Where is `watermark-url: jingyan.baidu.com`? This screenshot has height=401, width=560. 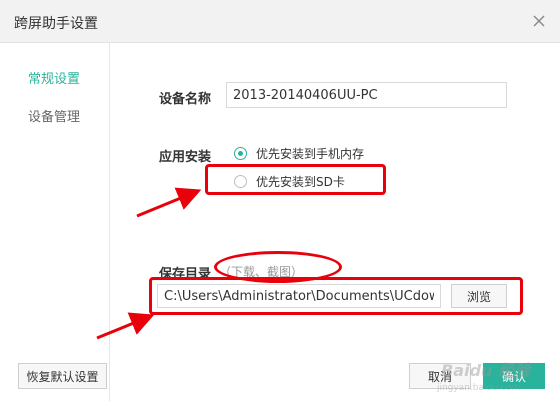
watermark-url: jingyan.baidu.com is located at coordinates (478, 388).